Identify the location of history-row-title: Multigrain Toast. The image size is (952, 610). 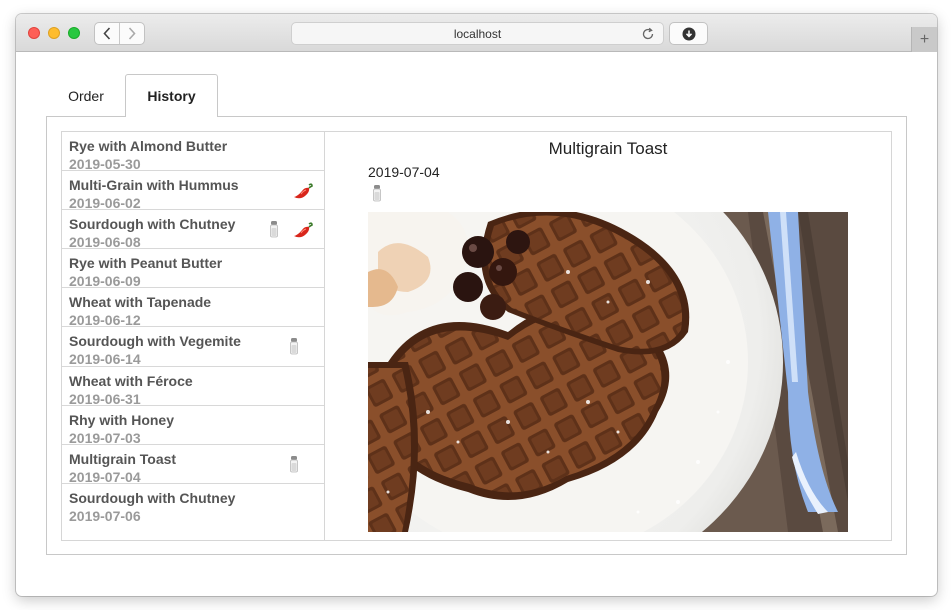
(123, 458).